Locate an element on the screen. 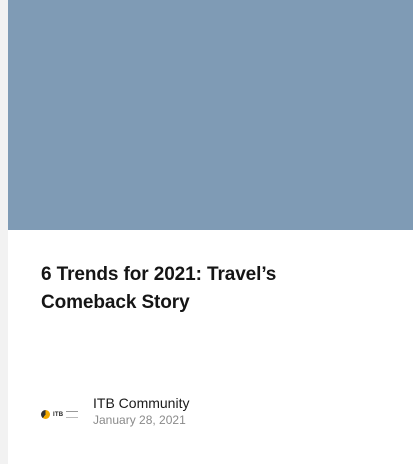 This screenshot has height=464, width=413. author-name: ITB Community is located at coordinates (141, 403).